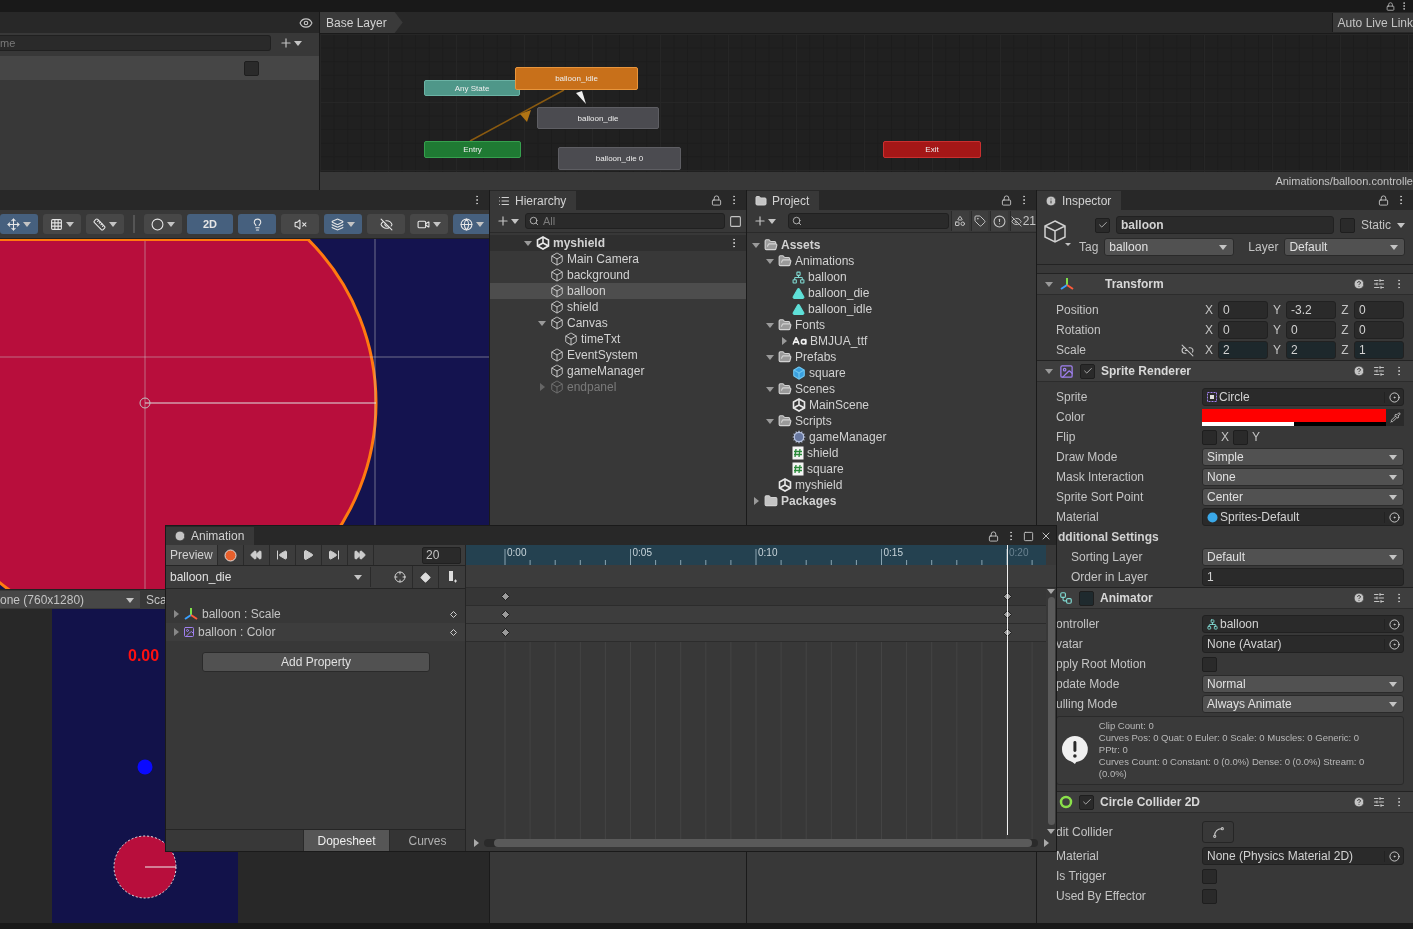 The height and width of the screenshot is (929, 1413). Describe the element at coordinates (1022, 221) in the screenshot. I see `hidden-packages-button: 21` at that location.